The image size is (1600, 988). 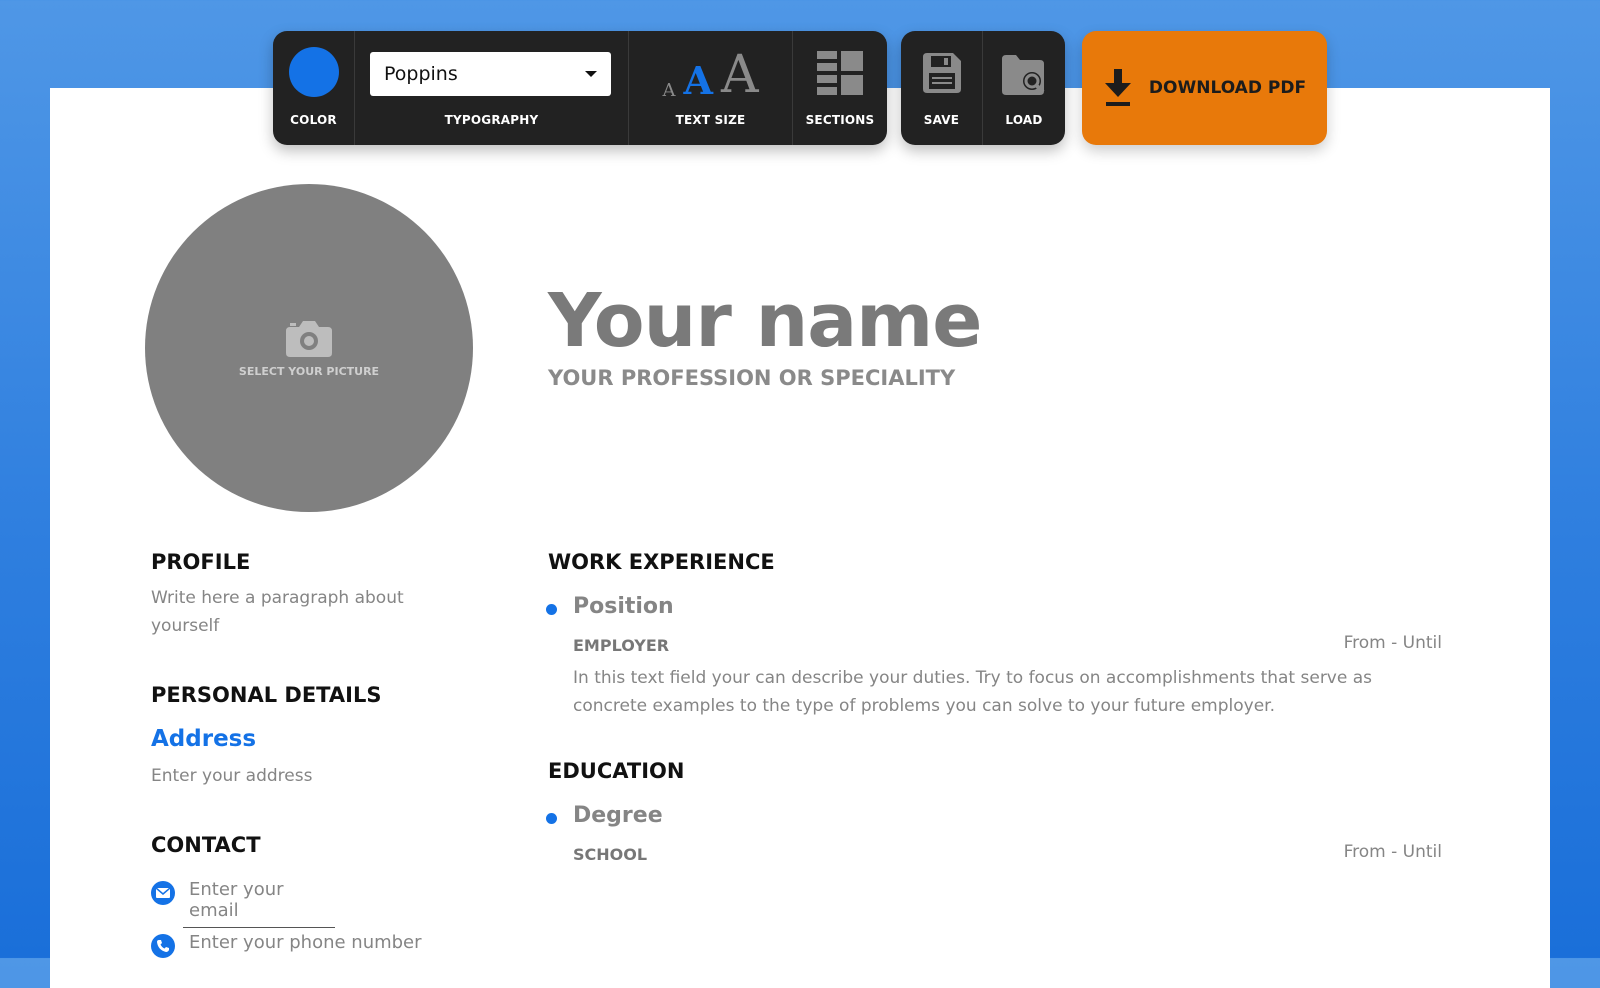 I want to click on phone-icon, so click(x=163, y=946).